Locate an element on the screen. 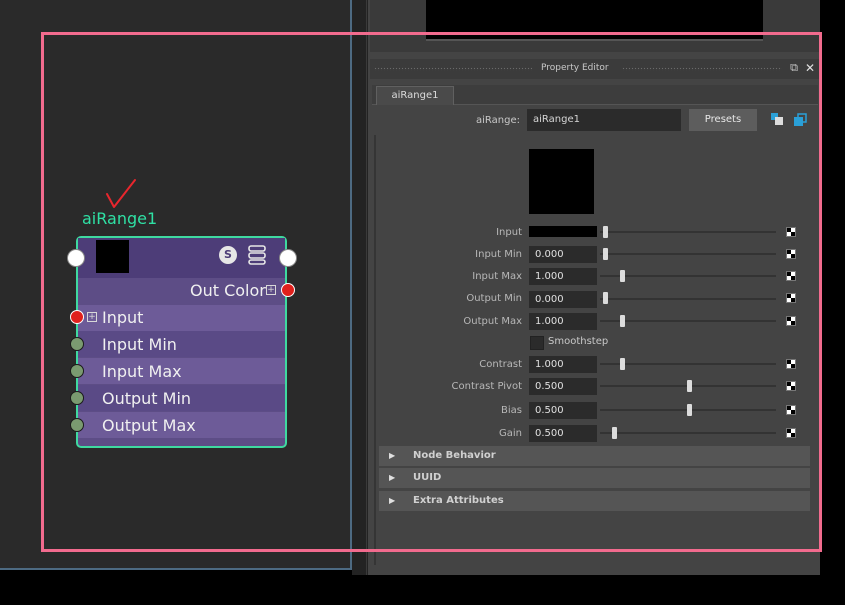 The height and width of the screenshot is (605, 845). node-editor-bottom-border is located at coordinates (176, 569).